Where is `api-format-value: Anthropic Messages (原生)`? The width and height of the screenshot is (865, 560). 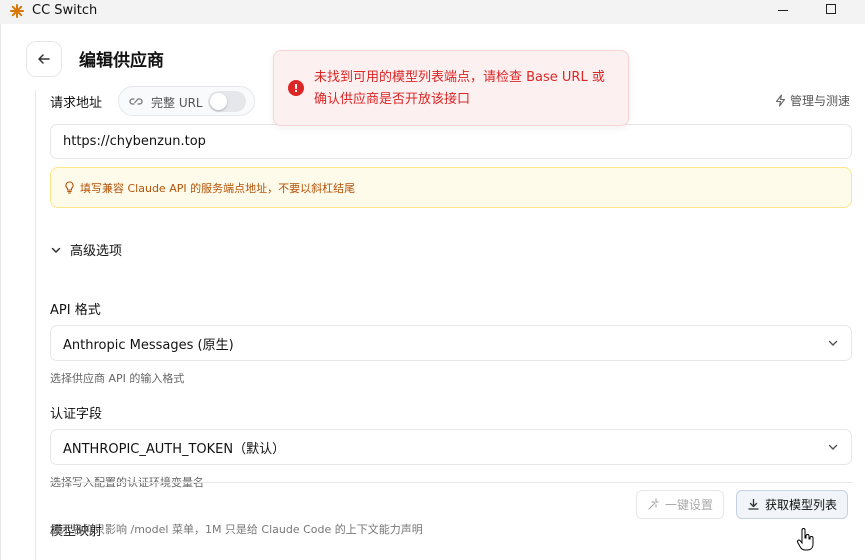 api-format-value: Anthropic Messages (原生) is located at coordinates (148, 345).